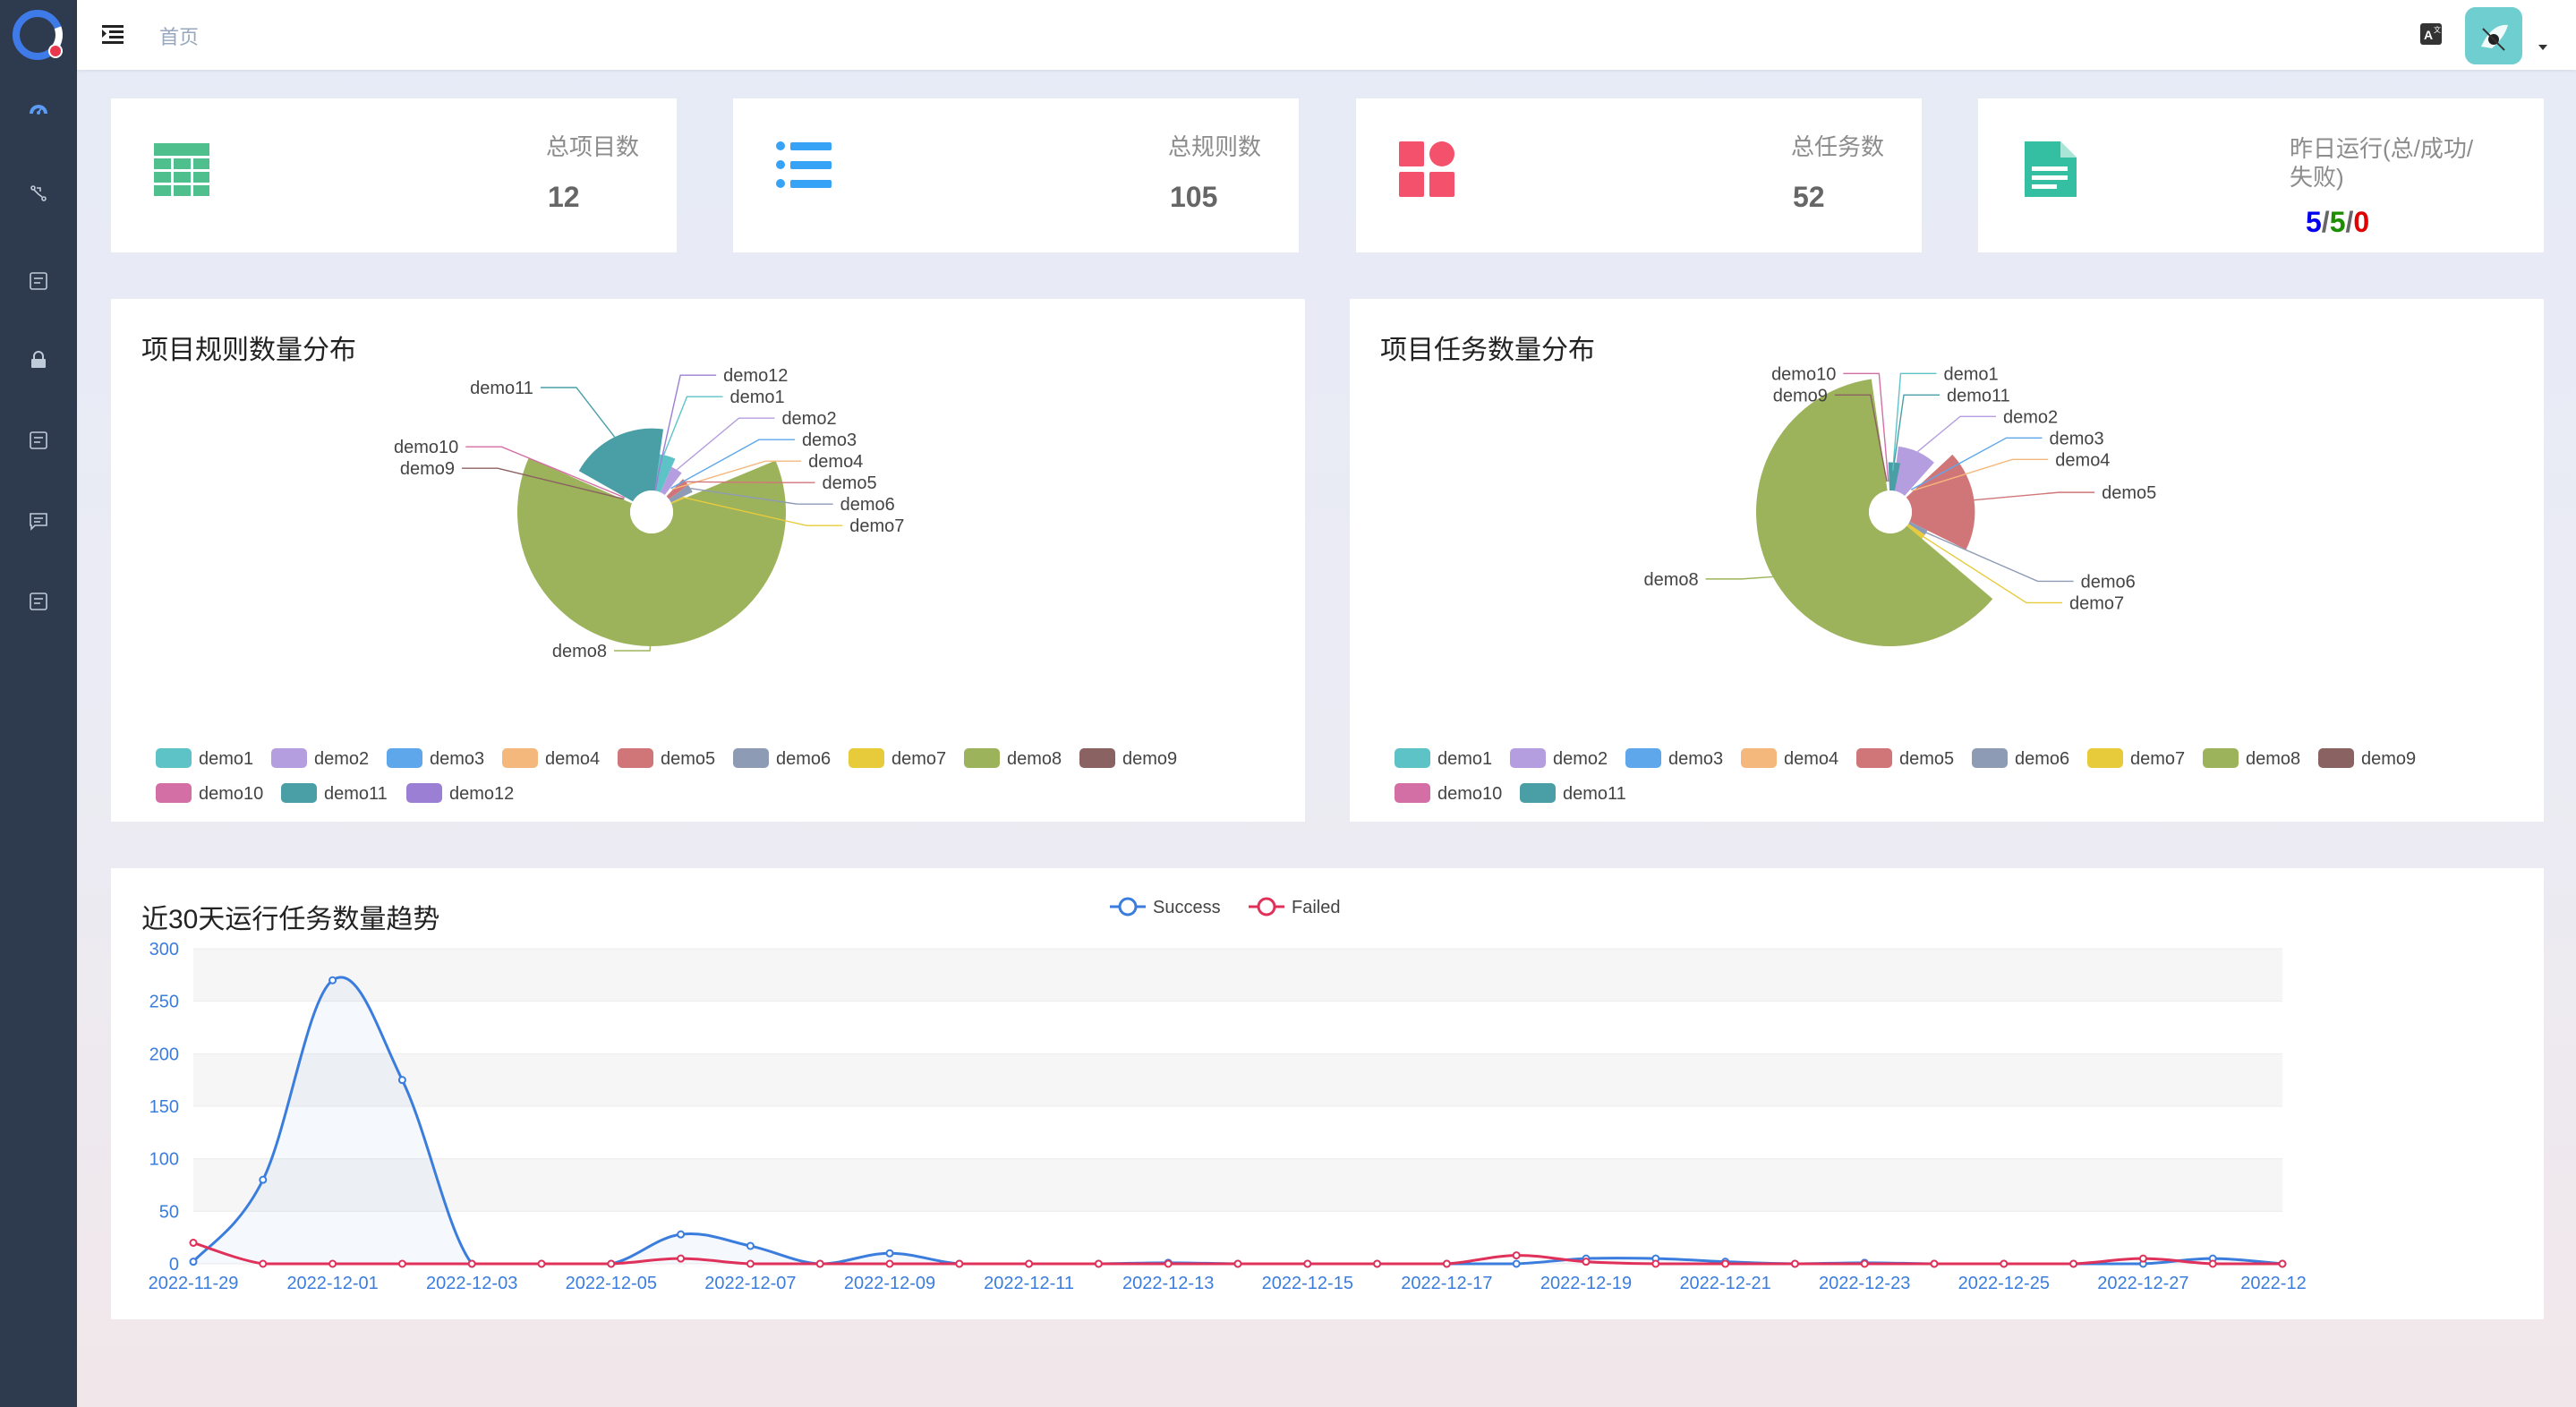 This screenshot has width=2576, height=1407. Describe the element at coordinates (1016, 175) in the screenshot. I see `stat-card-rules: 总规则数 105` at that location.